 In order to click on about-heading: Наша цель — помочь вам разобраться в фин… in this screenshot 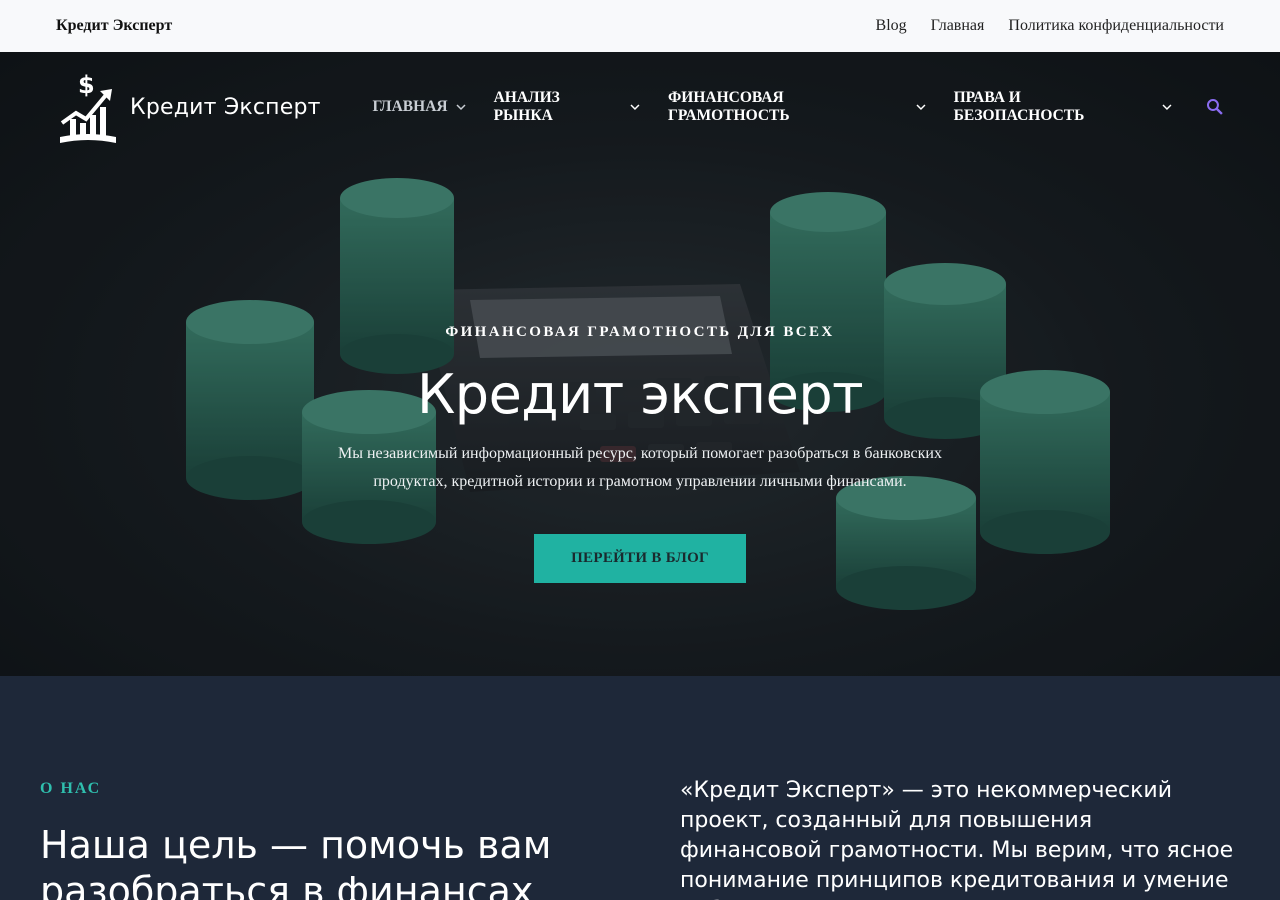, I will do `click(296, 861)`.